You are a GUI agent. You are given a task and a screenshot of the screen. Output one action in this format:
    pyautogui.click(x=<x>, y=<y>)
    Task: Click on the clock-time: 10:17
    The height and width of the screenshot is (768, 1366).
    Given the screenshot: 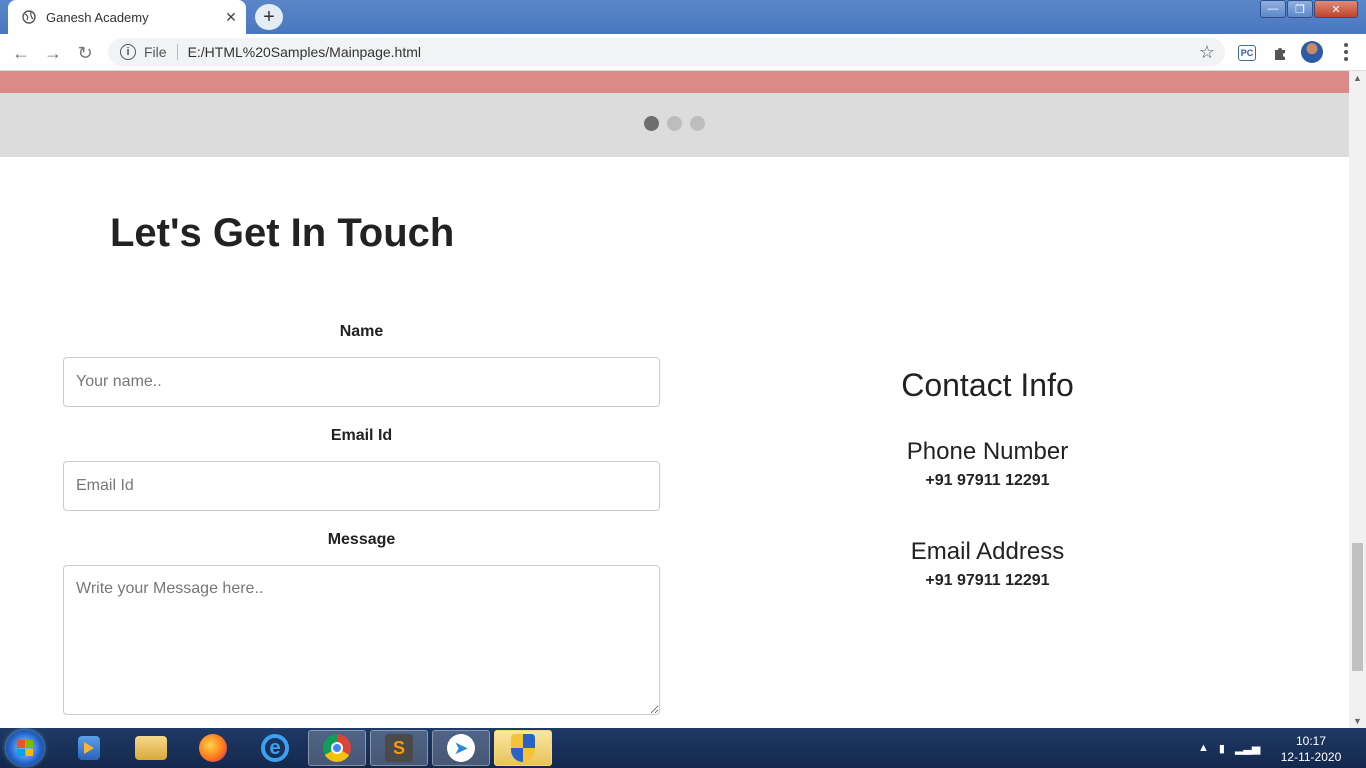 What is the action you would take?
    pyautogui.click(x=1311, y=741)
    